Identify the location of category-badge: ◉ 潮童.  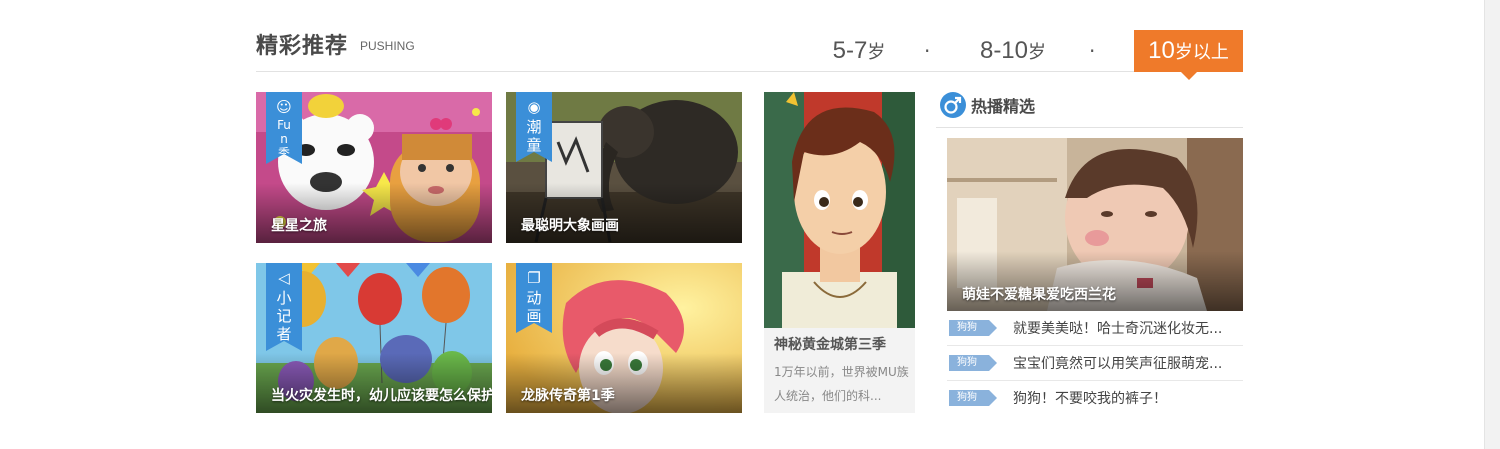
(534, 127).